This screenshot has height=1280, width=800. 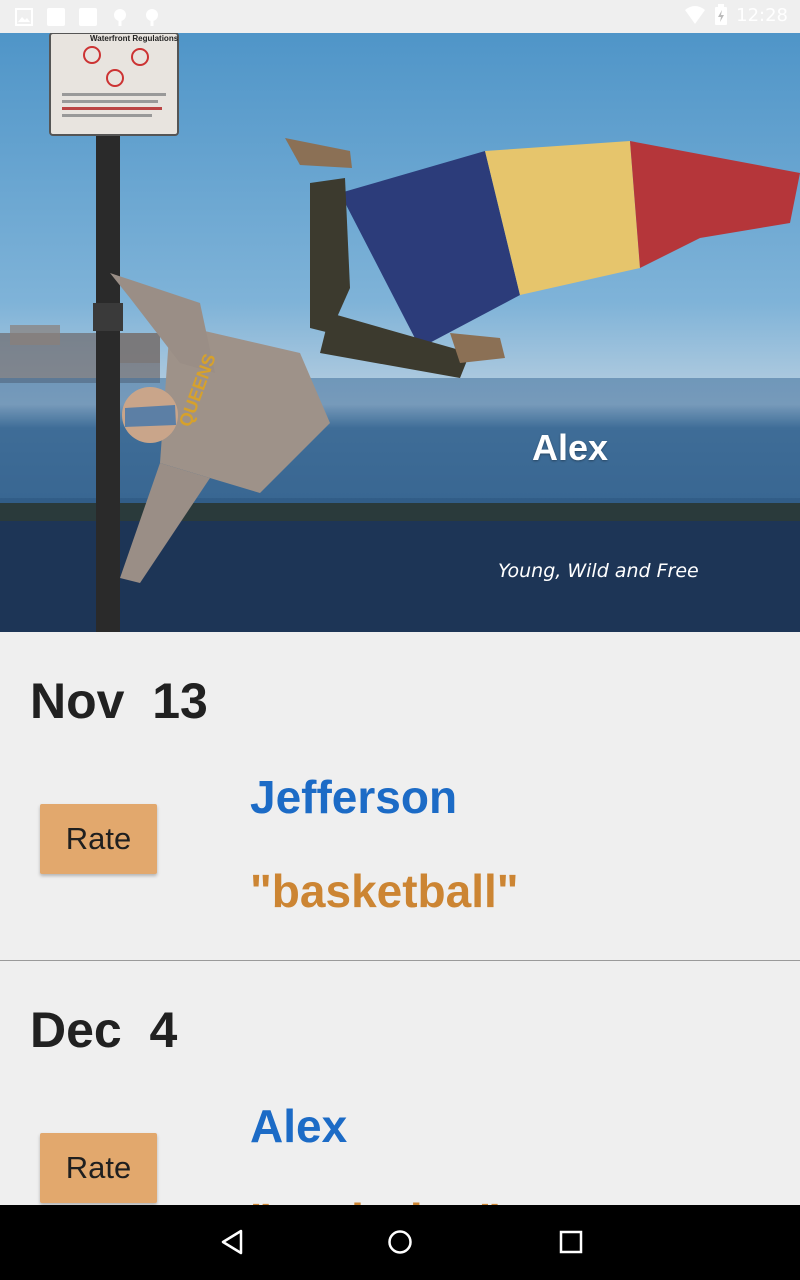 I want to click on navigation-bar, so click(x=400, y=1242).